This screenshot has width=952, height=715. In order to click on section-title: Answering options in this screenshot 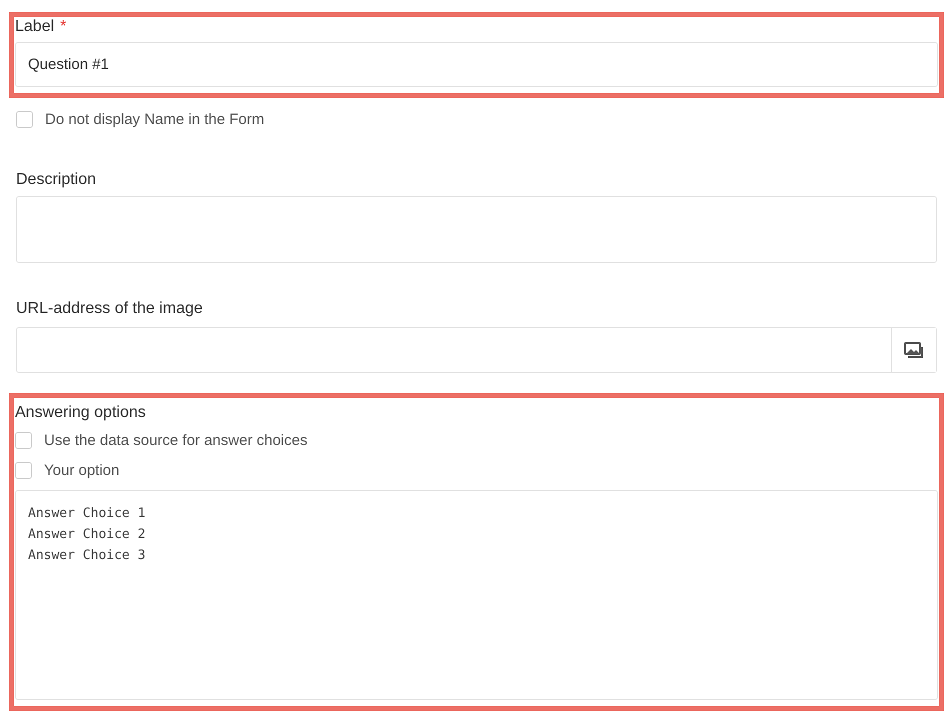, I will do `click(80, 413)`.